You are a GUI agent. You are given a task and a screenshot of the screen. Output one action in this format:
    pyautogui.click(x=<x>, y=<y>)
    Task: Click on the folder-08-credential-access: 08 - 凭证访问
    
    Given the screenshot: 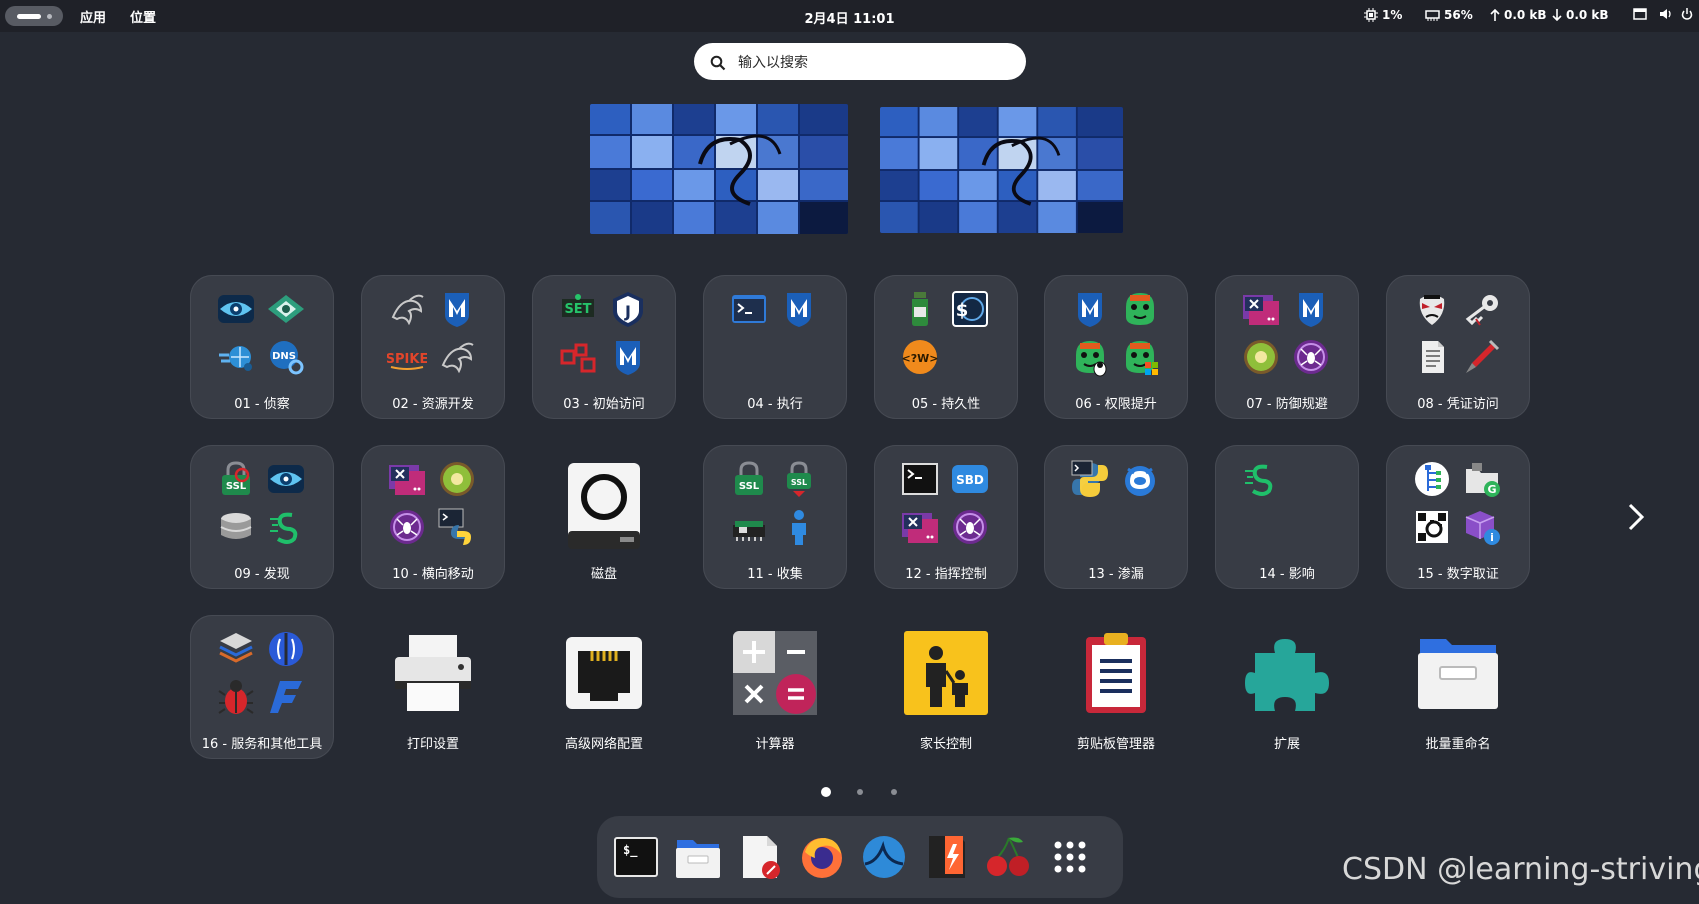 What is the action you would take?
    pyautogui.click(x=1458, y=347)
    